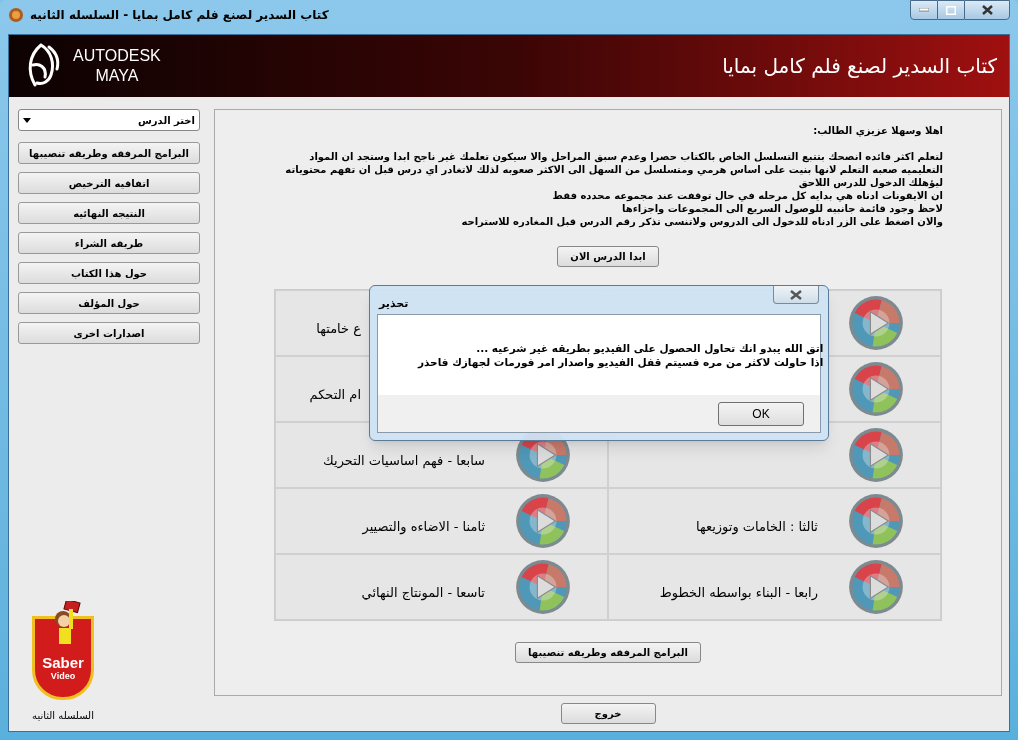 This screenshot has width=1018, height=740. What do you see at coordinates (179, 15) in the screenshot?
I see `window-title: كتاب السدير لصنع فلم كامل بمايا - السلسله الثانيه` at bounding box center [179, 15].